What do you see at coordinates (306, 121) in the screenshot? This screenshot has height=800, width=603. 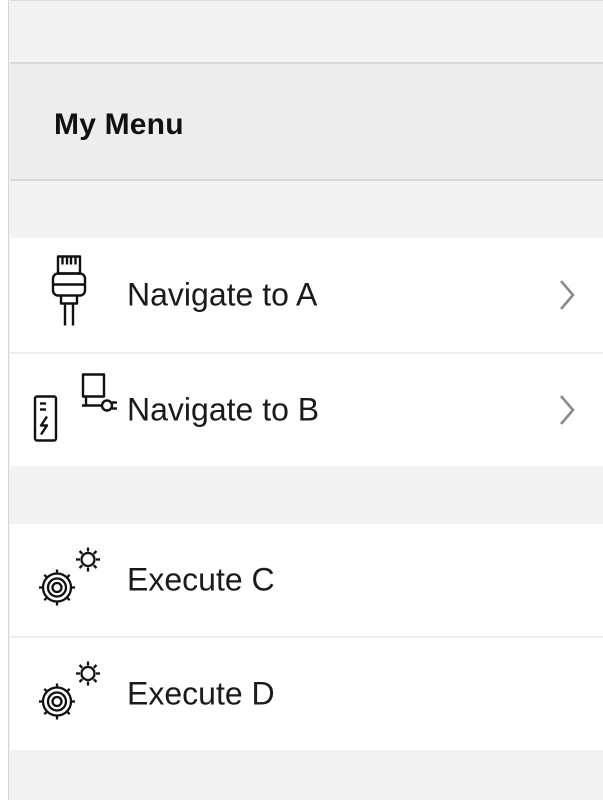 I see `menu-header: My Menu` at bounding box center [306, 121].